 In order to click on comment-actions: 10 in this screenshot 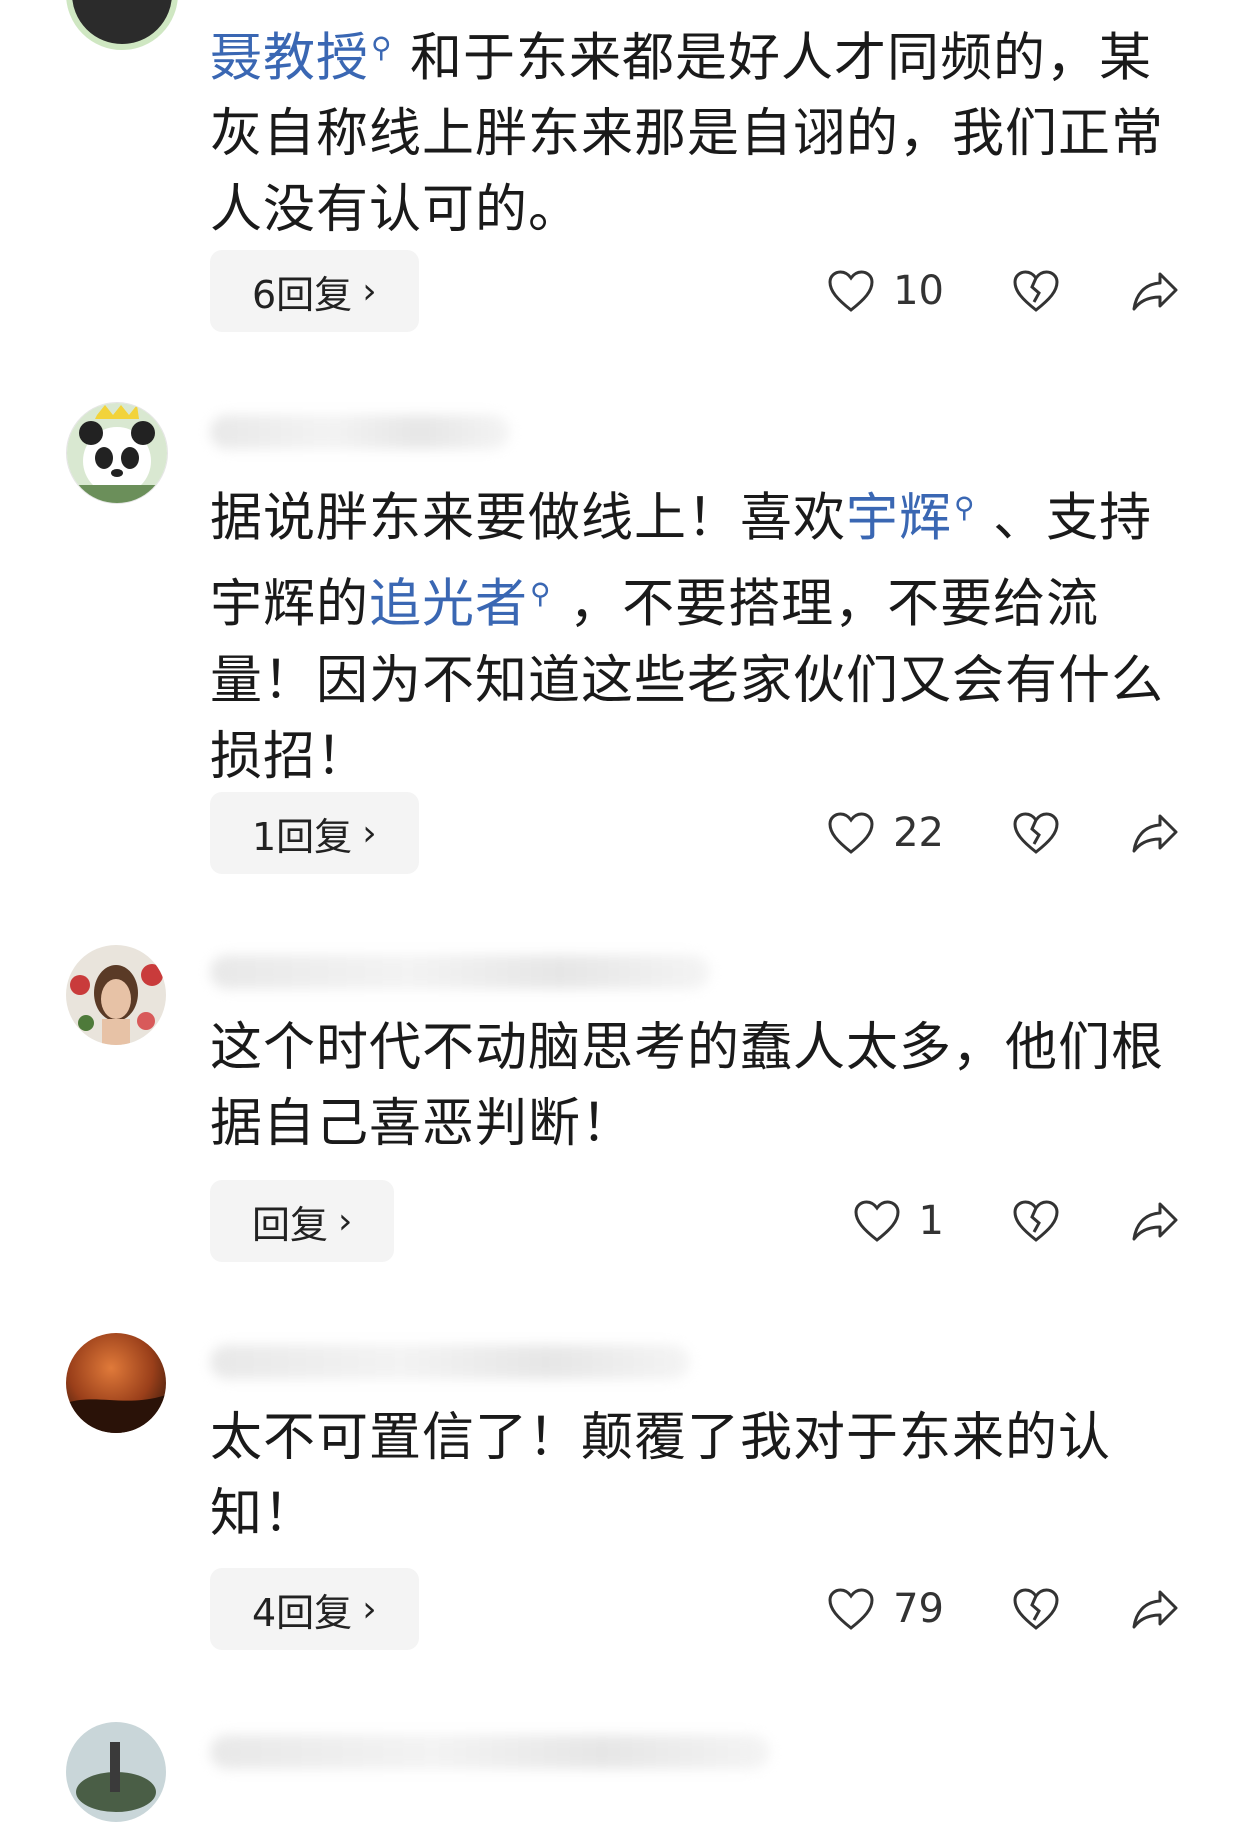, I will do `click(1003, 291)`.